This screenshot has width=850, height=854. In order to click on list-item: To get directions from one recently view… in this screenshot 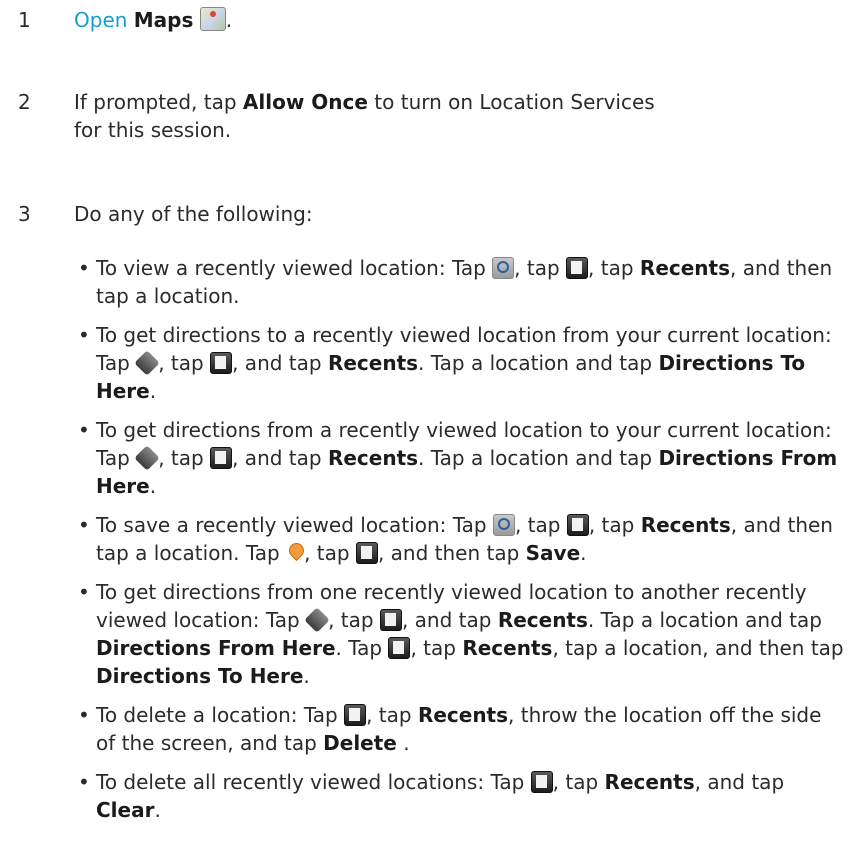, I will do `click(459, 634)`.